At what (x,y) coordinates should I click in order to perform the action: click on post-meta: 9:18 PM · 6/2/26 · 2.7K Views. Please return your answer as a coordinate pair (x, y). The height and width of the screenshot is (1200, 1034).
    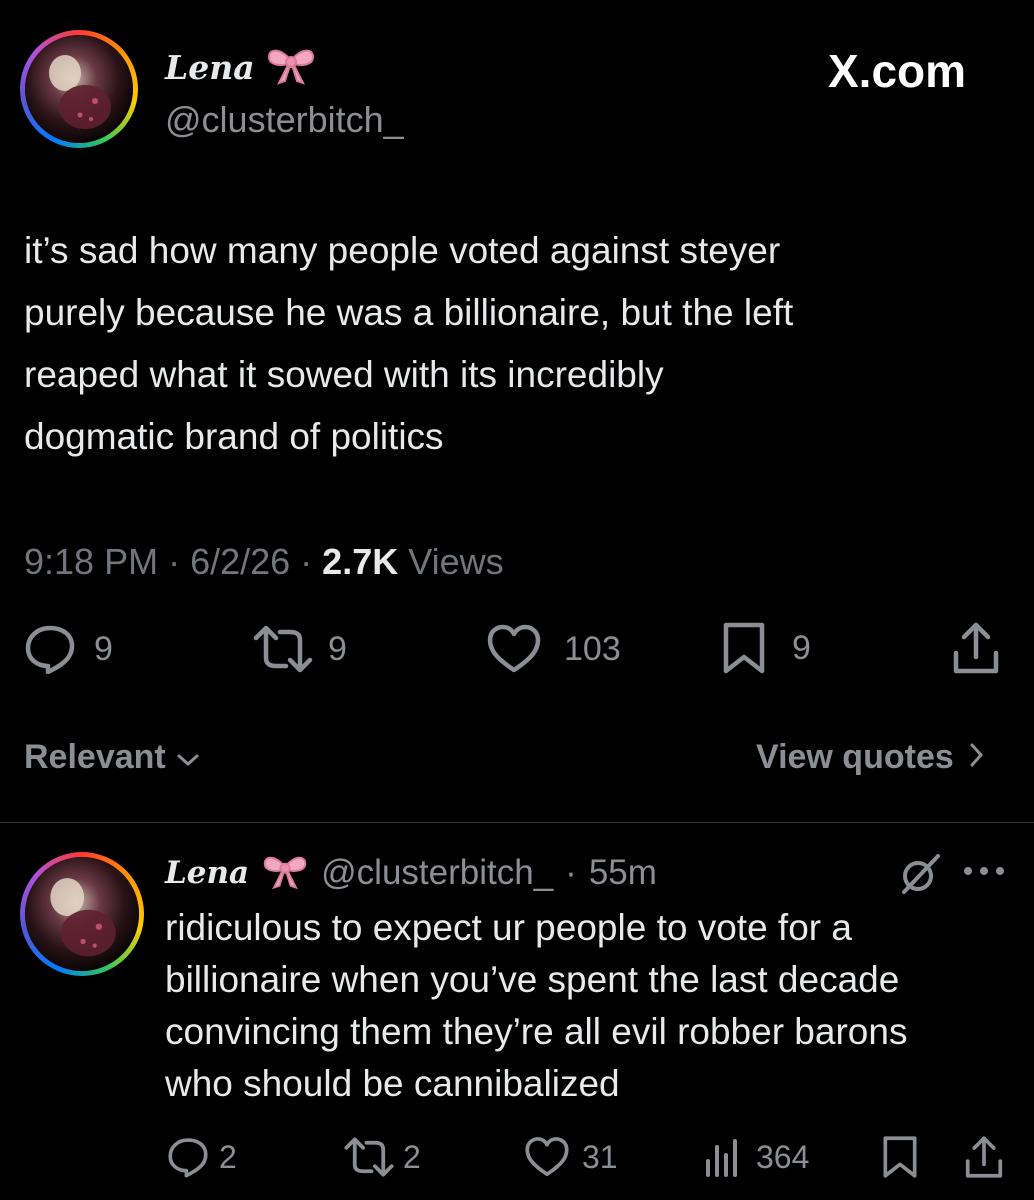
    Looking at the image, I should click on (264, 562).